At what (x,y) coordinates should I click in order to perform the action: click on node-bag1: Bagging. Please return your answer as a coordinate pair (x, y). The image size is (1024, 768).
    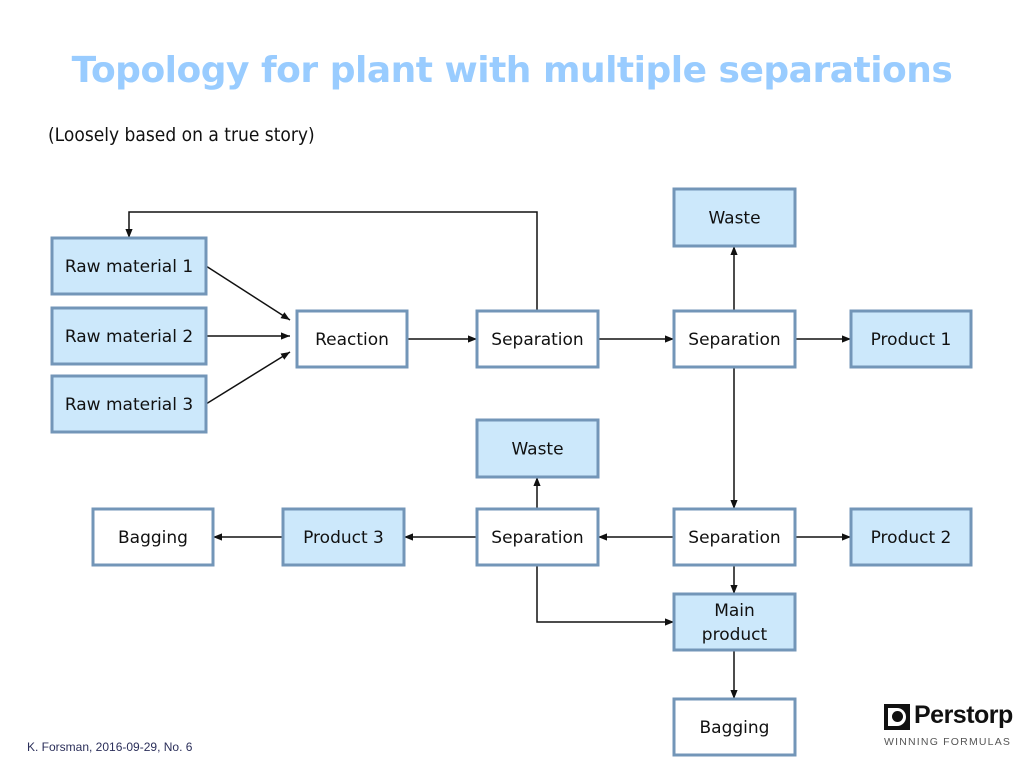
    Looking at the image, I should click on (153, 537).